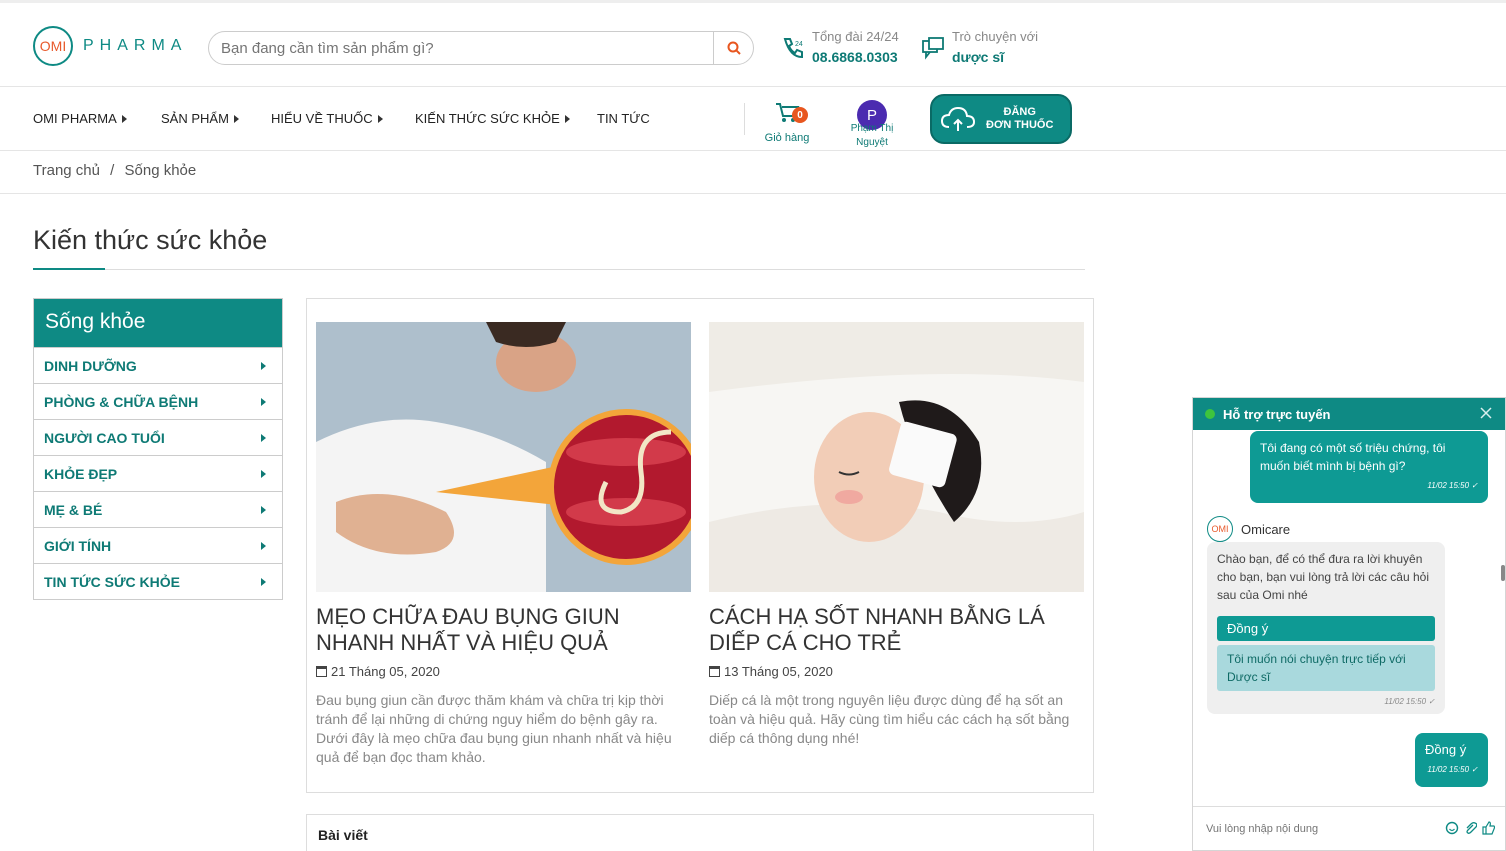  I want to click on chat-title: Hỗ trợ trực tuyến, so click(1277, 414).